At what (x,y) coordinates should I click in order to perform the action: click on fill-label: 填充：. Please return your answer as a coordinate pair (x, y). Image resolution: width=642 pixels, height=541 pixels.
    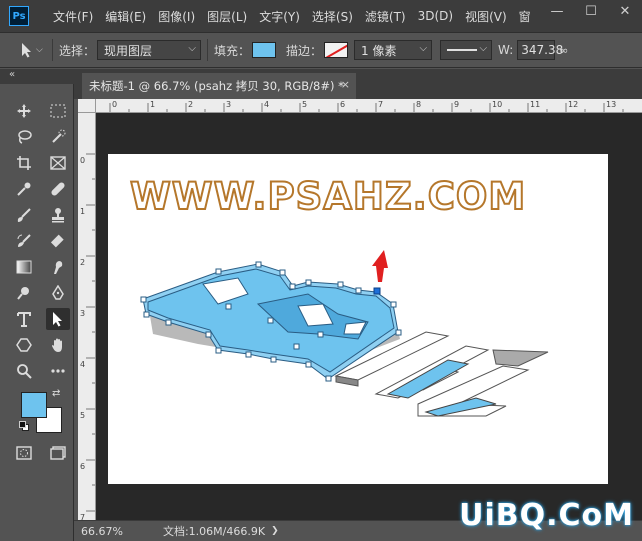
    Looking at the image, I should click on (232, 50).